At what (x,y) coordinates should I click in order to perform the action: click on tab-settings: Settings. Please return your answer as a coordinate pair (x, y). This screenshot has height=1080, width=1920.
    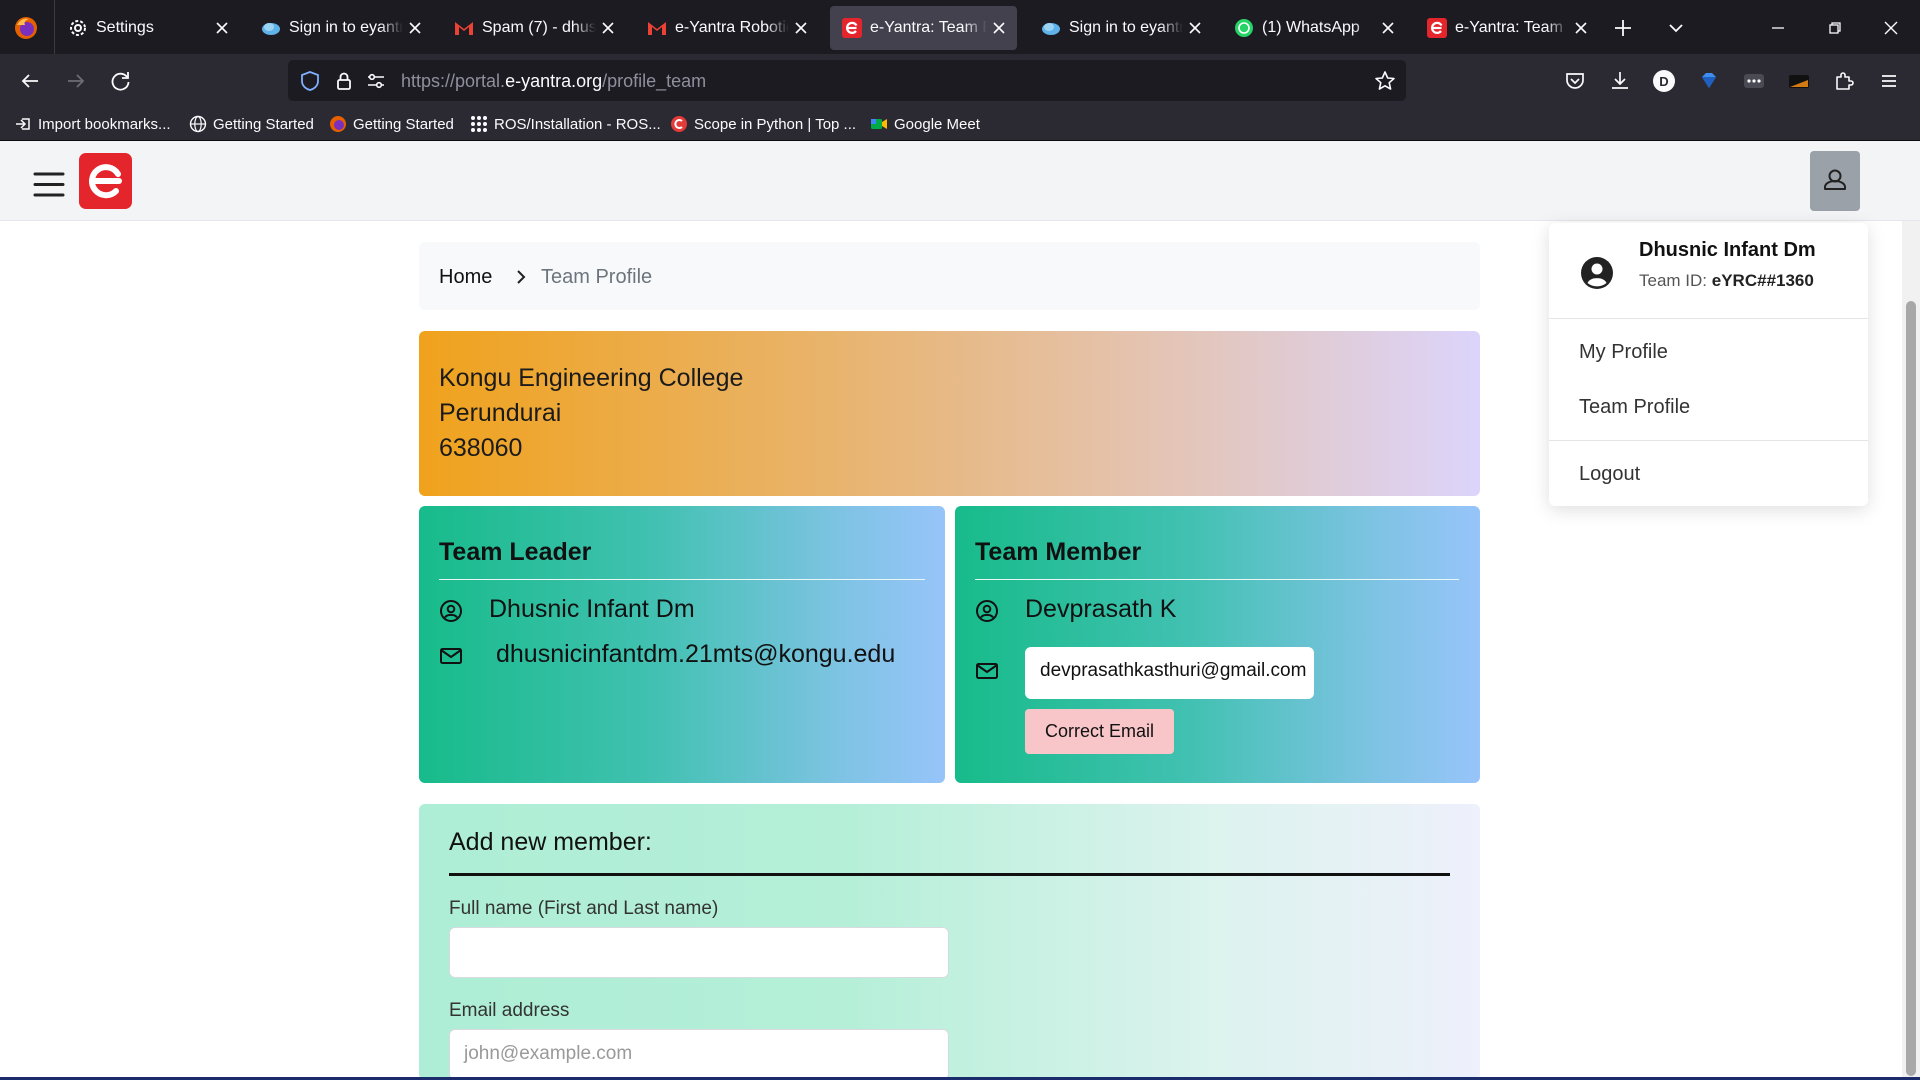
    Looking at the image, I should click on (148, 28).